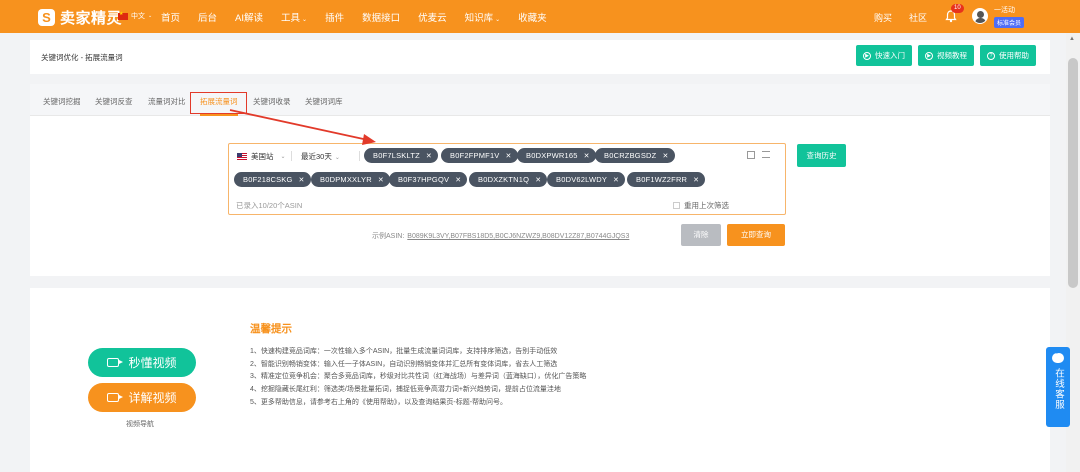 This screenshot has width=1080, height=472. I want to click on asin-chip: B0F218CSKG ✕, so click(272, 179).